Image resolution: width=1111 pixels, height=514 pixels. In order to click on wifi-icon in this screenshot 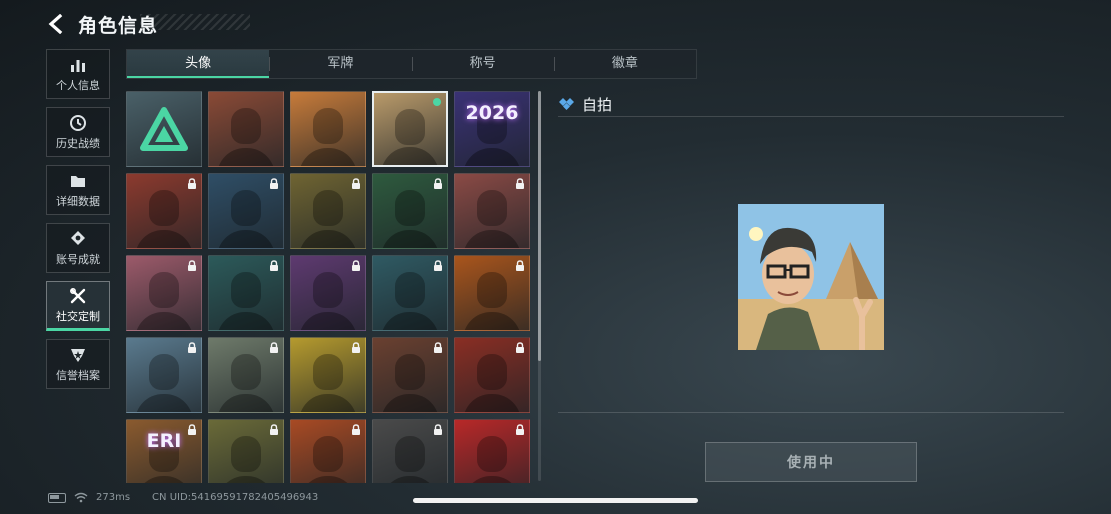, I will do `click(81, 497)`.